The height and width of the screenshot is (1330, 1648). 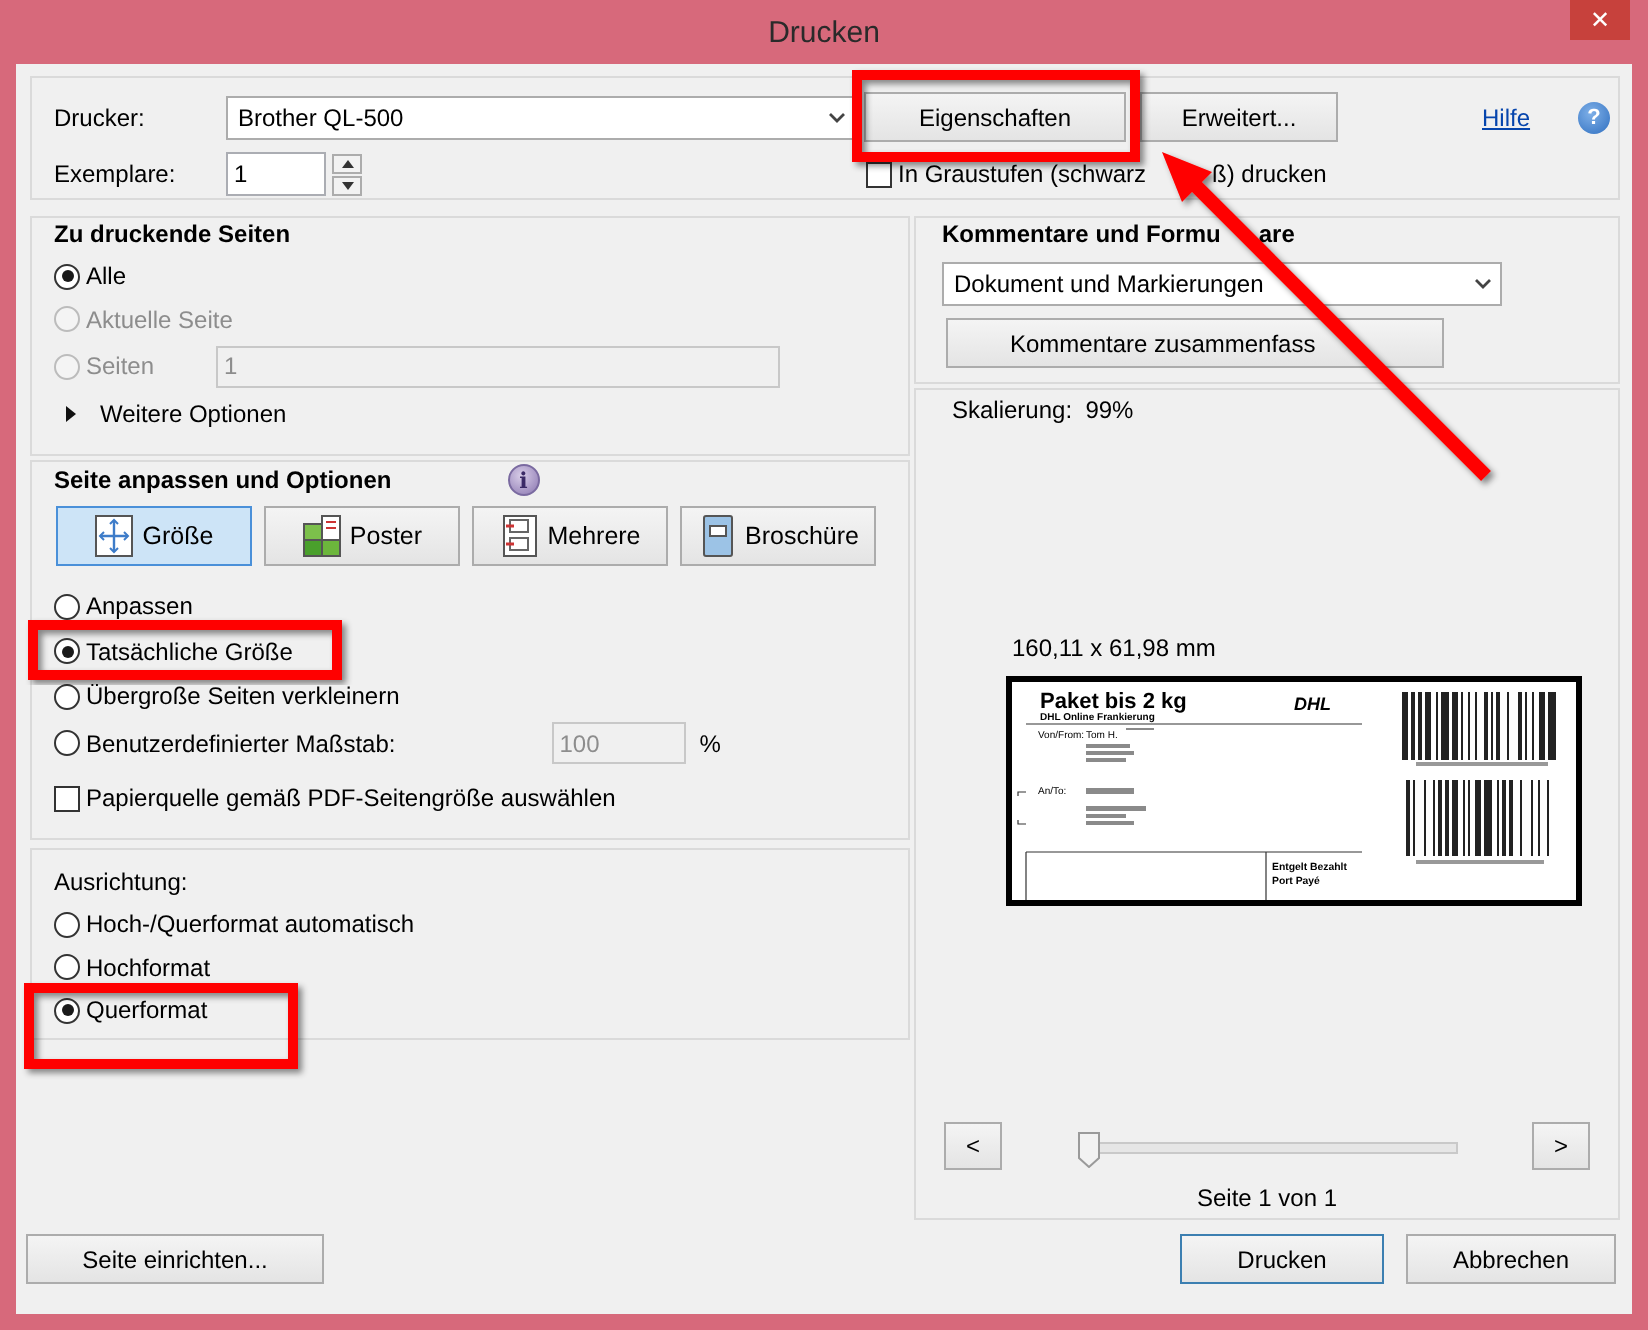 What do you see at coordinates (710, 743) in the screenshot?
I see `unit-label: %` at bounding box center [710, 743].